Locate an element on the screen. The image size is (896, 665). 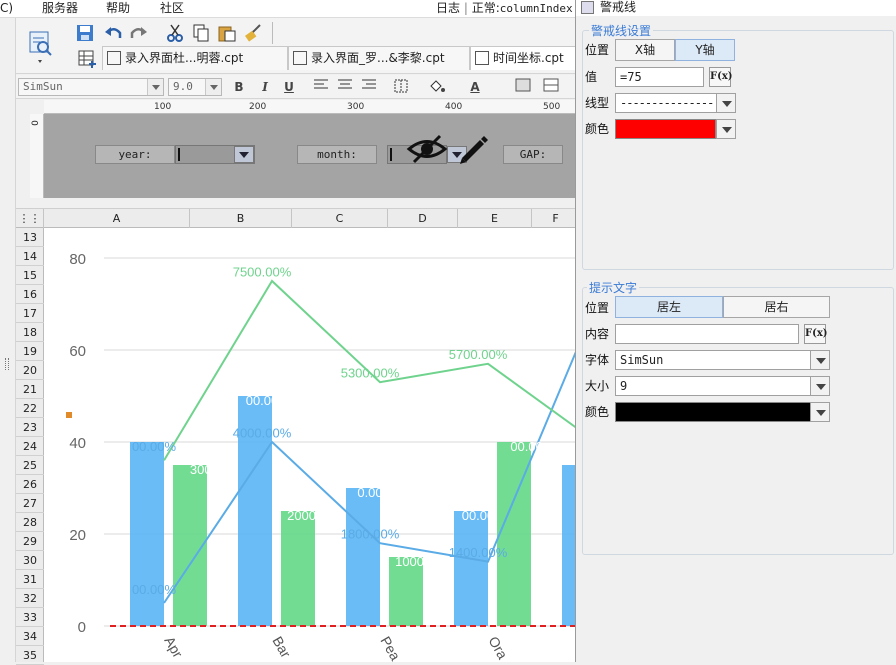
row-header: 13 is located at coordinates (30, 237).